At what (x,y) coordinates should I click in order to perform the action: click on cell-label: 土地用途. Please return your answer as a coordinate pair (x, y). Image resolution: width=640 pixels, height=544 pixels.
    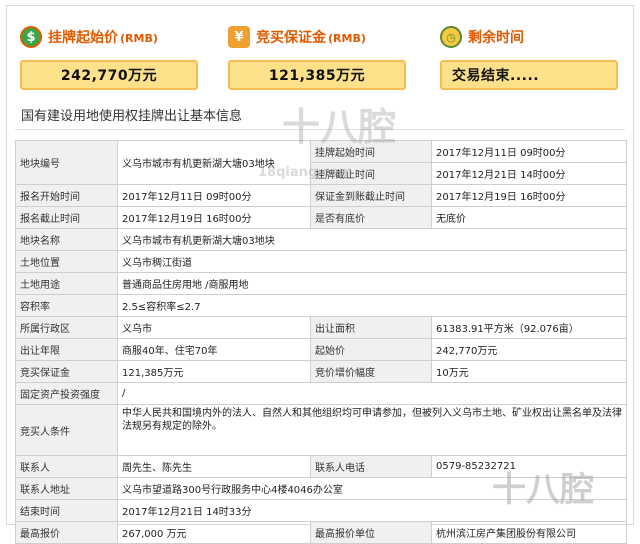
    Looking at the image, I should click on (66, 283).